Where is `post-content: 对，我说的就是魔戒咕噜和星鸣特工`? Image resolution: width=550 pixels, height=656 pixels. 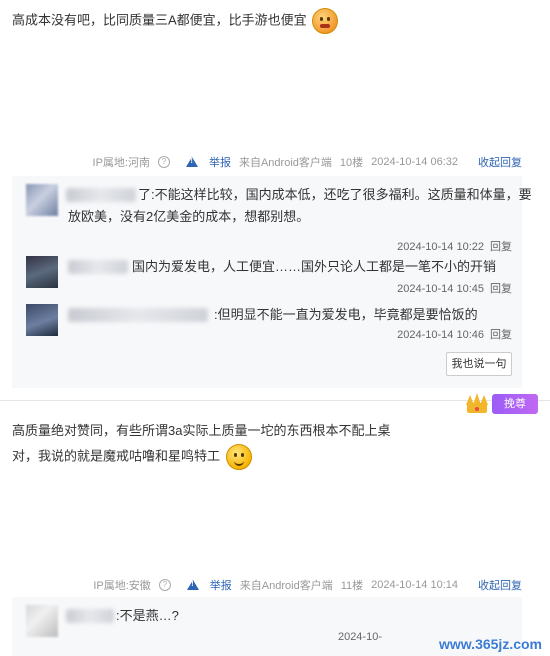 post-content: 对，我说的就是魔戒咕噜和星鸣特工 is located at coordinates (132, 457).